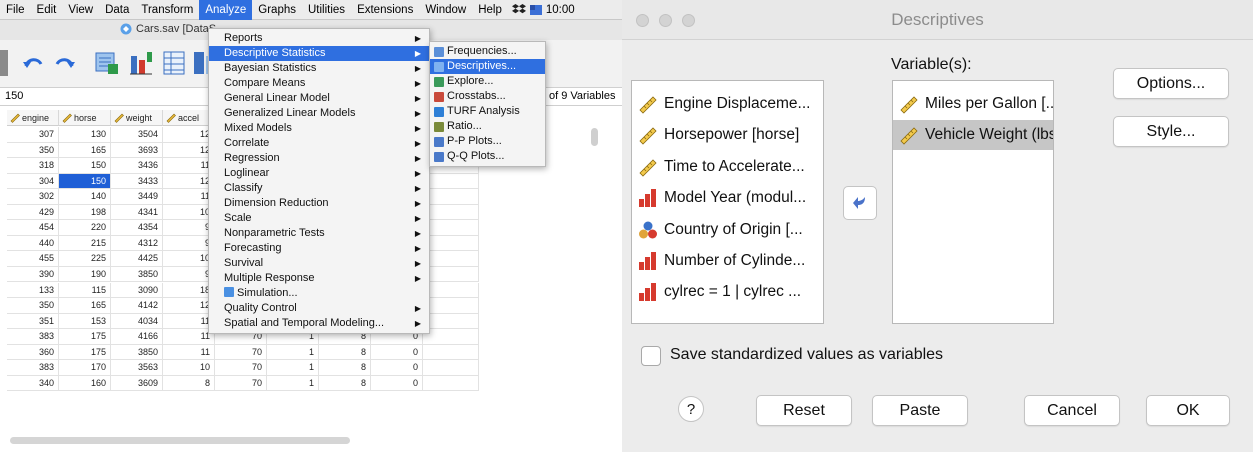  What do you see at coordinates (319, 113) in the screenshot?
I see `menu-item-generalized-linear-models: Generalized Linear Models ▶` at bounding box center [319, 113].